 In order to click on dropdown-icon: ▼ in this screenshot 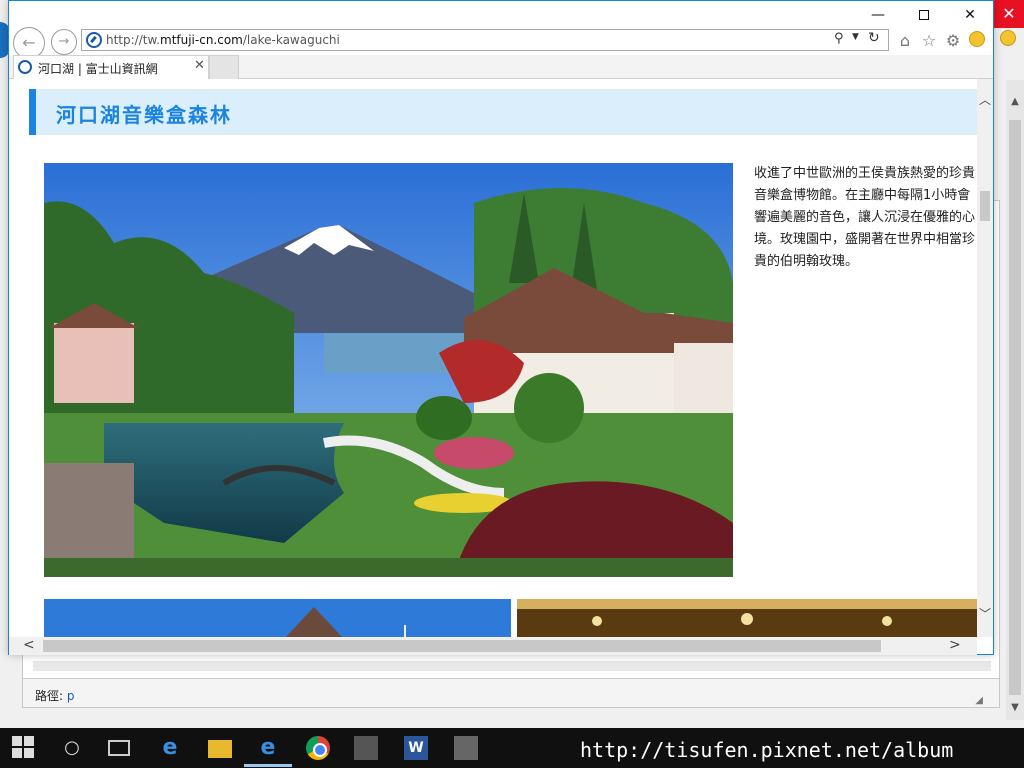, I will do `click(855, 37)`.